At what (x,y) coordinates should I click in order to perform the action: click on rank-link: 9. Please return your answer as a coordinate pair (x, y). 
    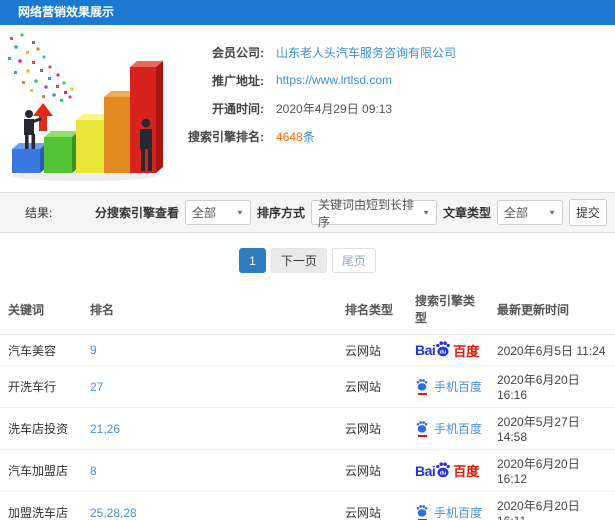
    Looking at the image, I should click on (93, 350).